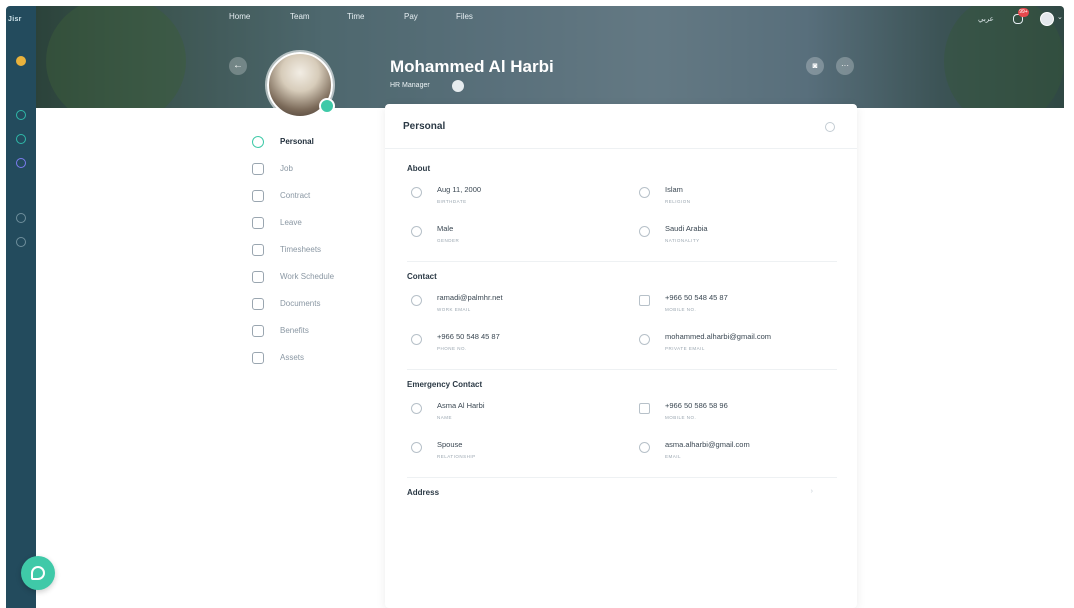 This screenshot has height=608, width=1074. What do you see at coordinates (295, 195) in the screenshot?
I see `side-menu-label: Contract` at bounding box center [295, 195].